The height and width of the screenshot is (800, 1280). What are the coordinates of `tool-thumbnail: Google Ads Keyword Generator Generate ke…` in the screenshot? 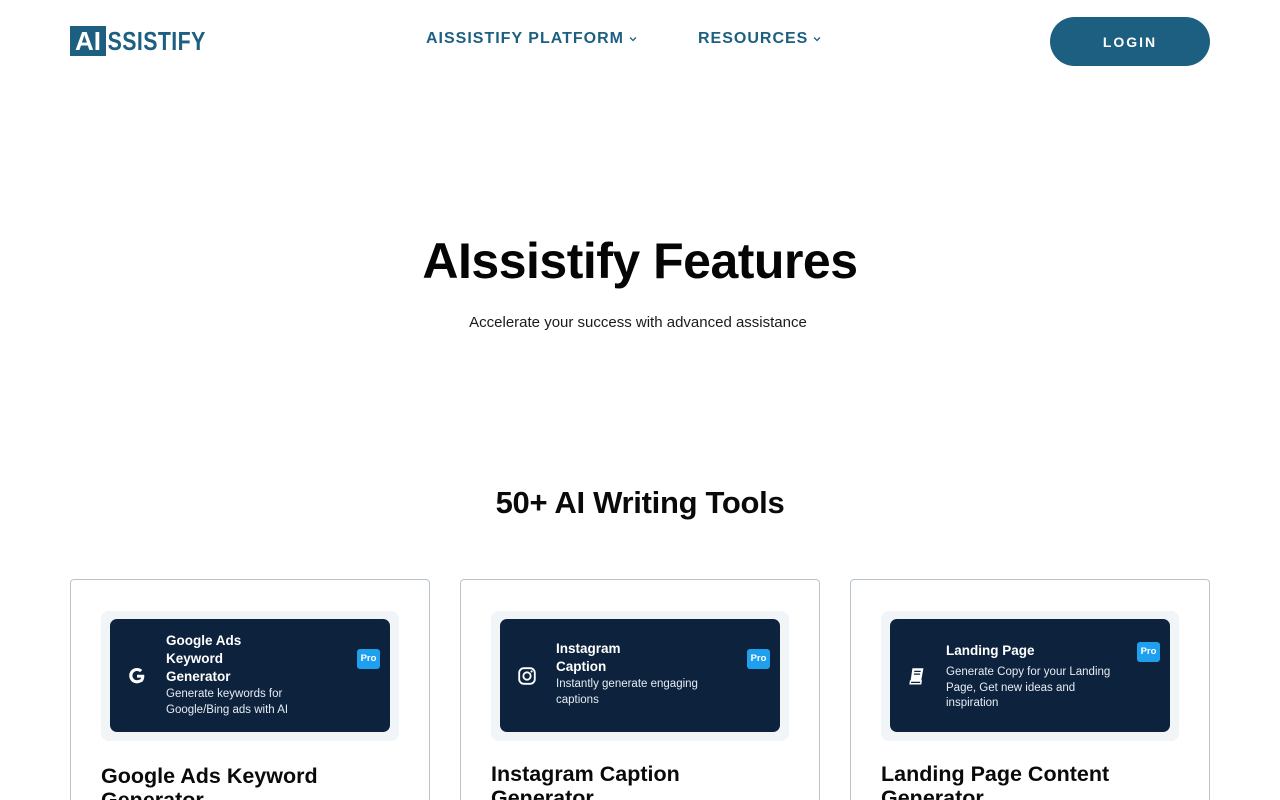 It's located at (250, 676).